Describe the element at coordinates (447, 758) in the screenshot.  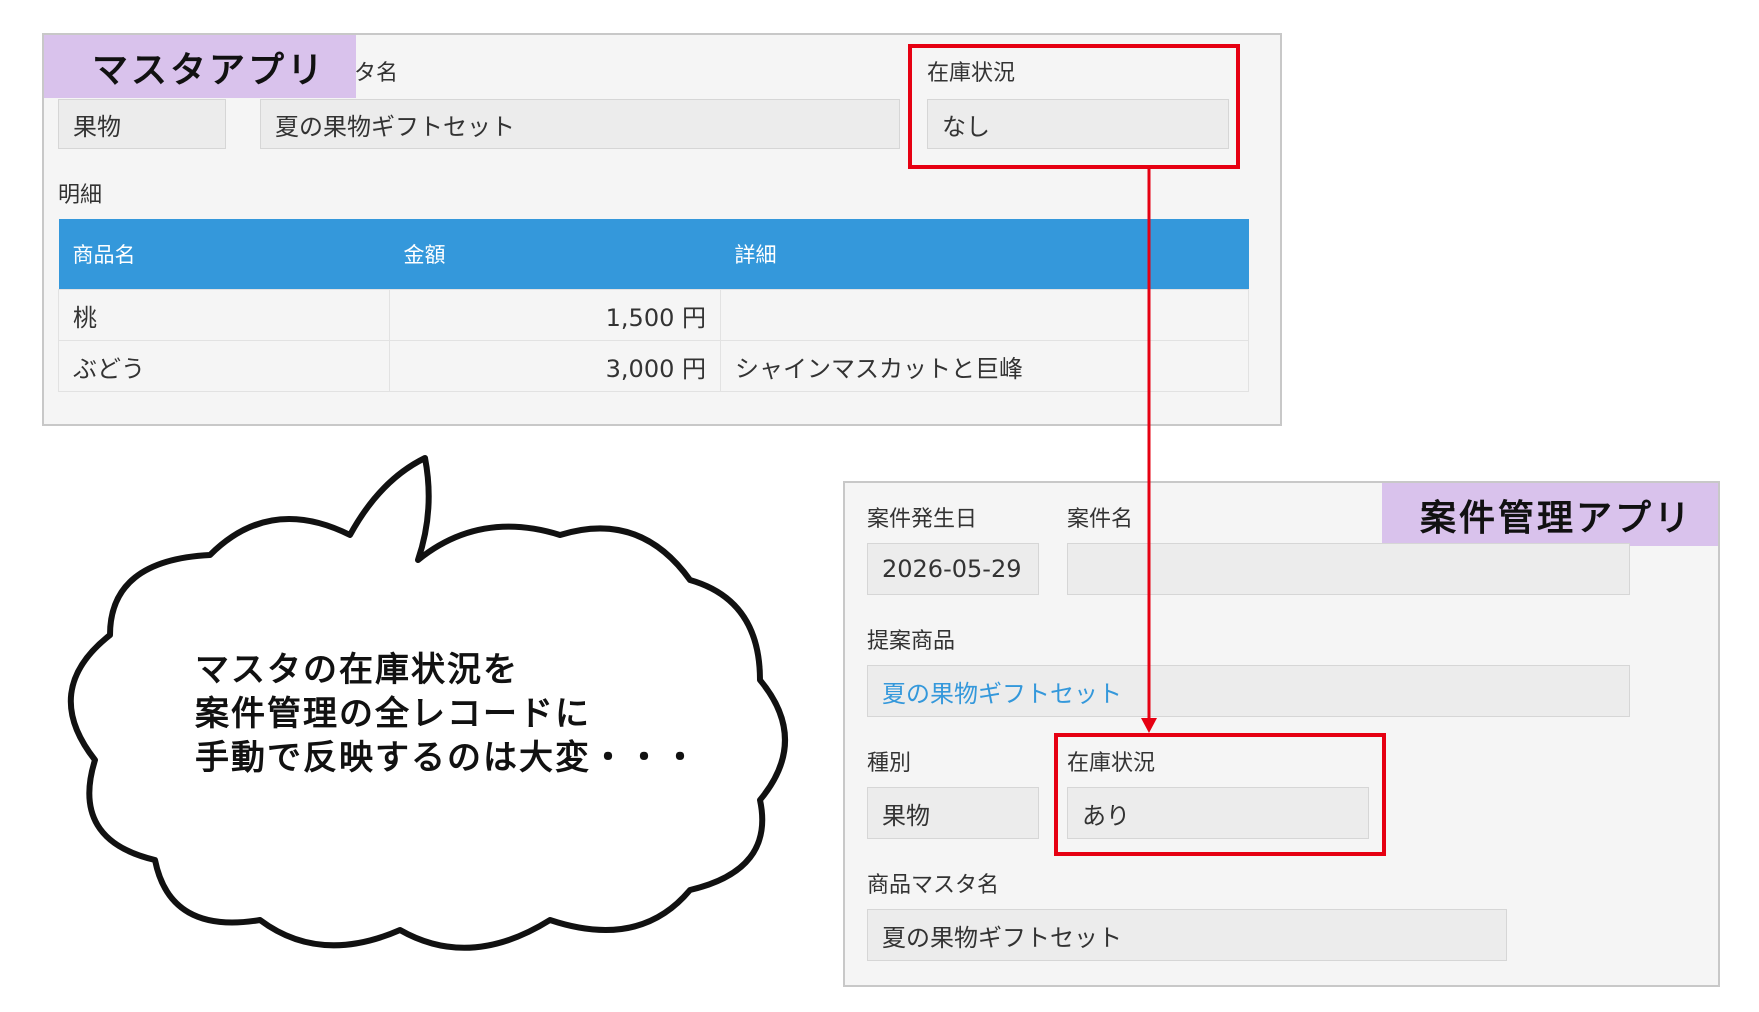
I see `bubble-line-3: 手動で反映するのは大変・・・` at that location.